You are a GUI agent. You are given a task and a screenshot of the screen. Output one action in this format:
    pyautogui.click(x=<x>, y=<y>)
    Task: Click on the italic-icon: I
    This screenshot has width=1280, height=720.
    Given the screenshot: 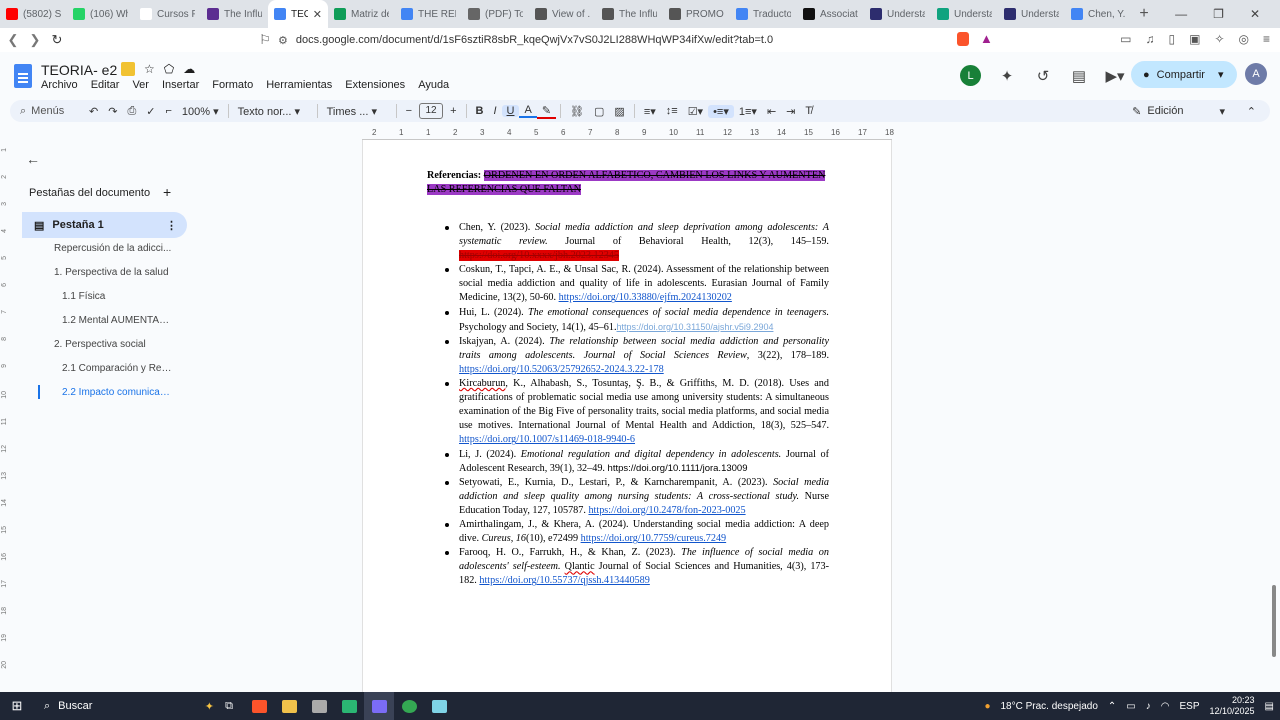 What is the action you would take?
    pyautogui.click(x=494, y=111)
    